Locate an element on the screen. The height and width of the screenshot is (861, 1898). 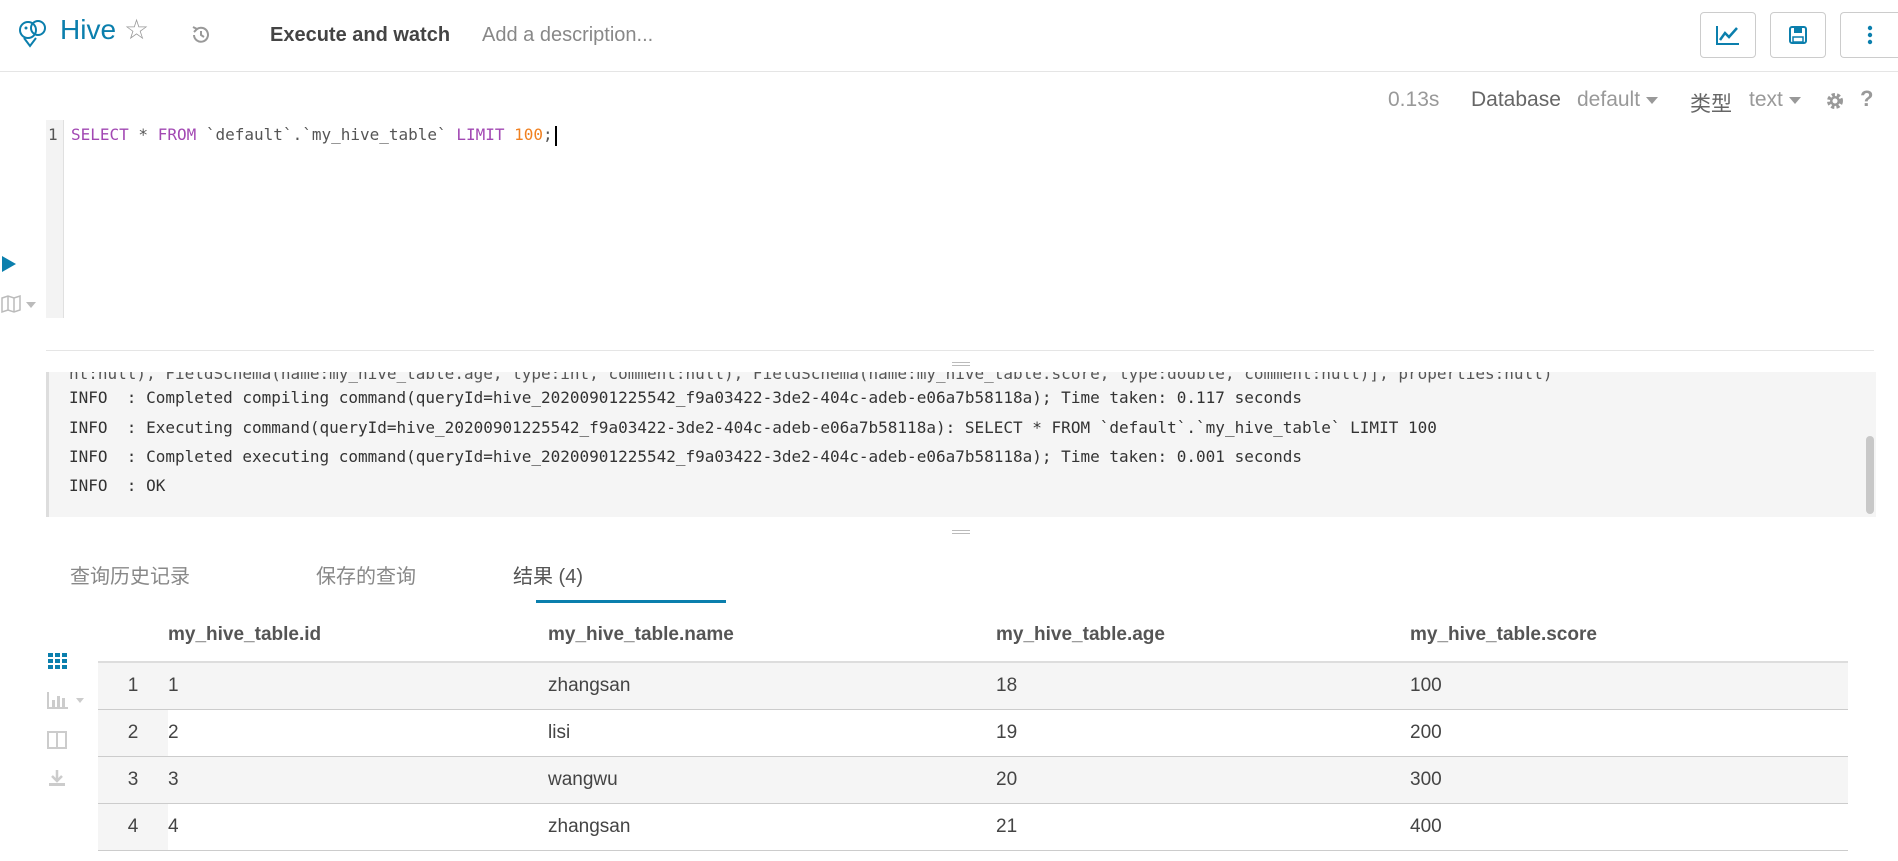
results-tabs: 查询历史记录 保存的查询 结果 (4) is located at coordinates (396, 577).